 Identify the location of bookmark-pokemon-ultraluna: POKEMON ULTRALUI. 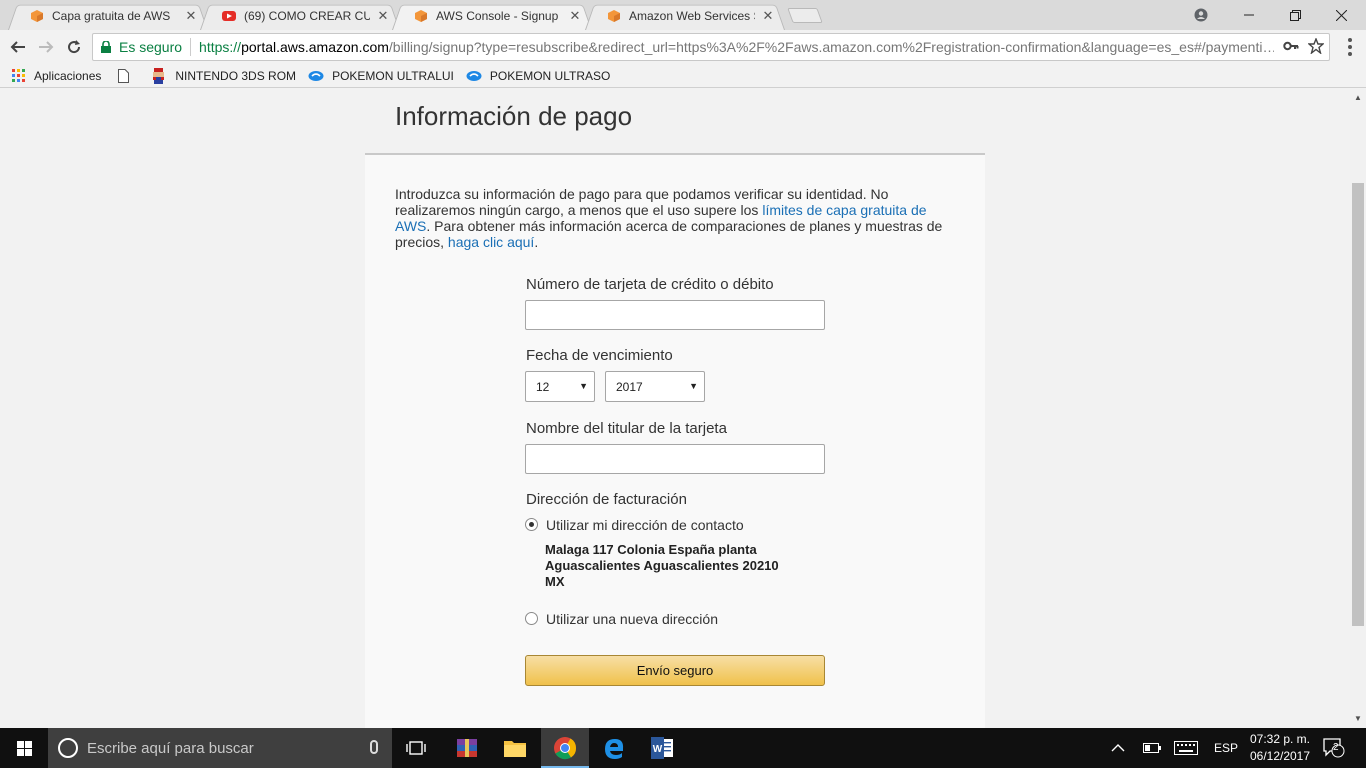
(381, 76).